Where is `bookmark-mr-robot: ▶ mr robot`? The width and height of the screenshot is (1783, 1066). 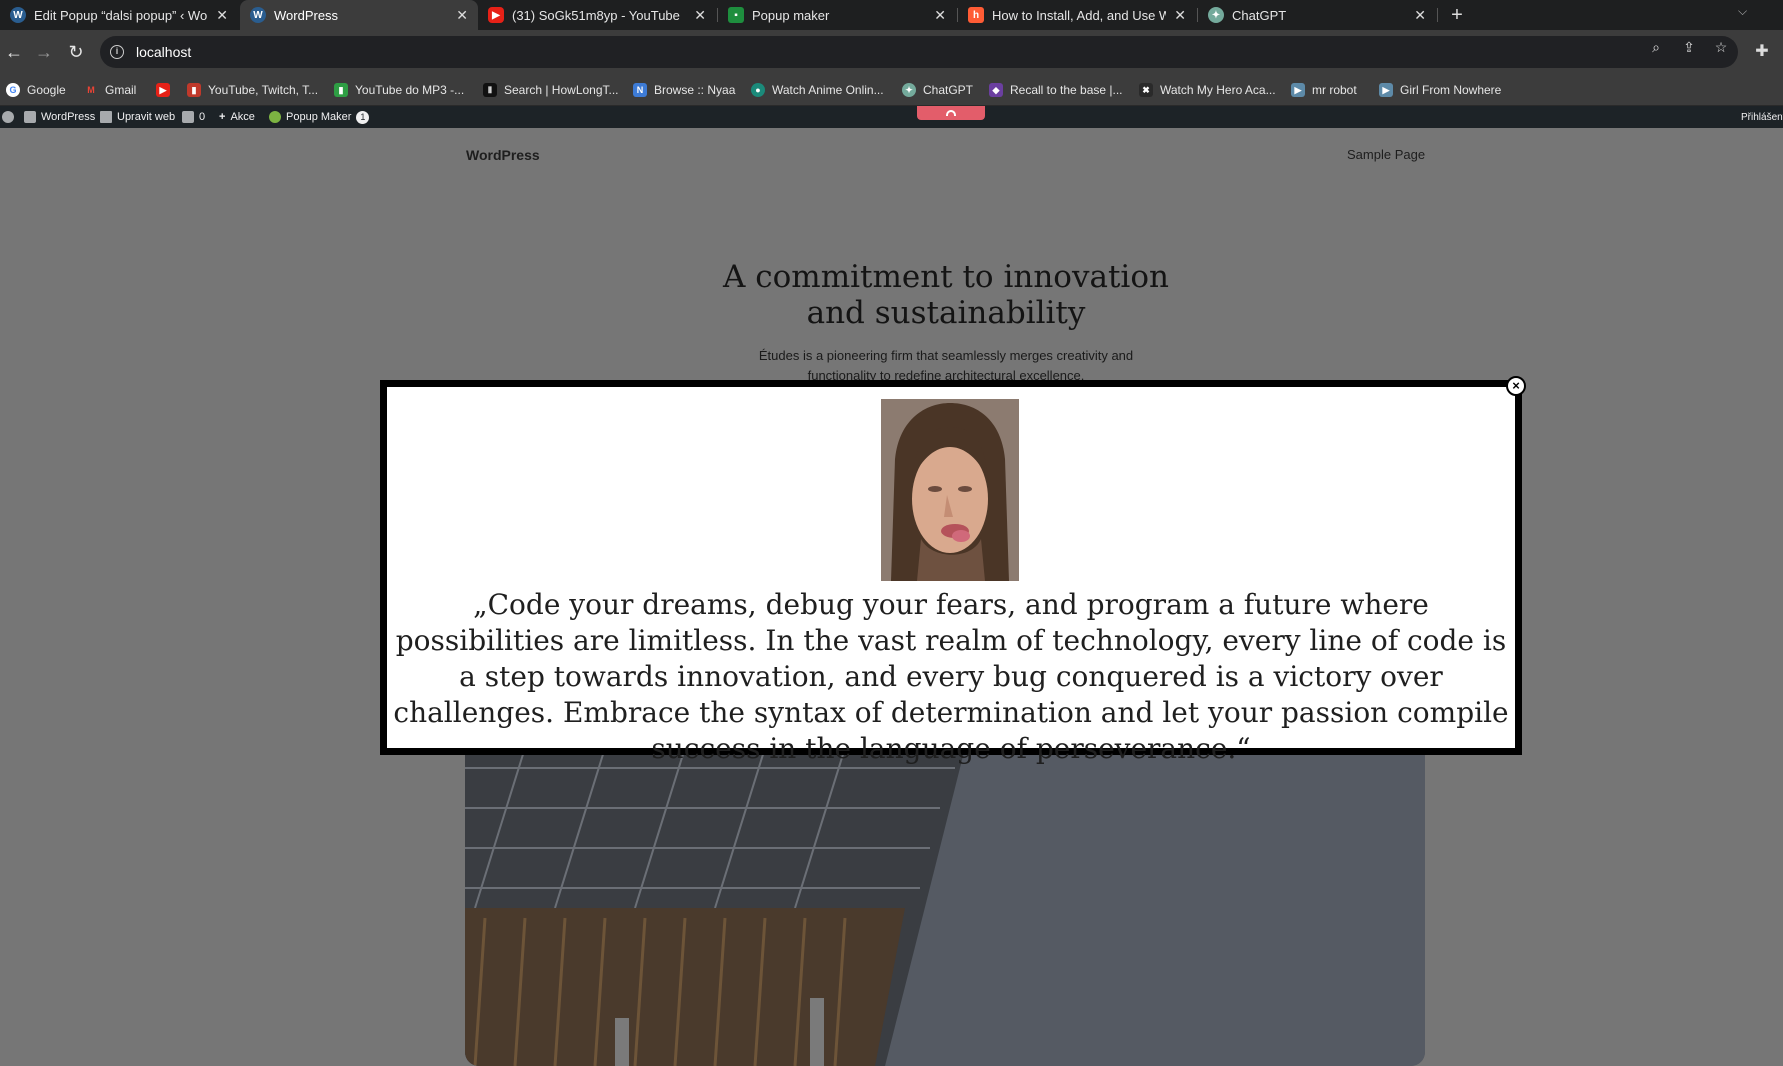 bookmark-mr-robot: ▶ mr robot is located at coordinates (1324, 90).